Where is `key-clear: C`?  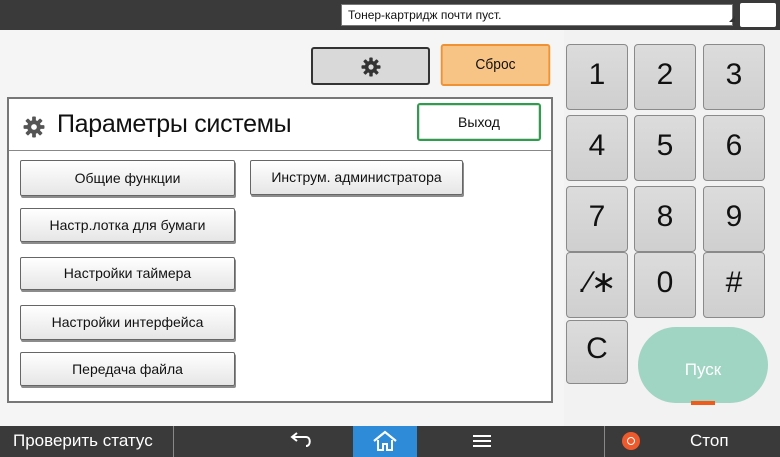 key-clear: C is located at coordinates (597, 352).